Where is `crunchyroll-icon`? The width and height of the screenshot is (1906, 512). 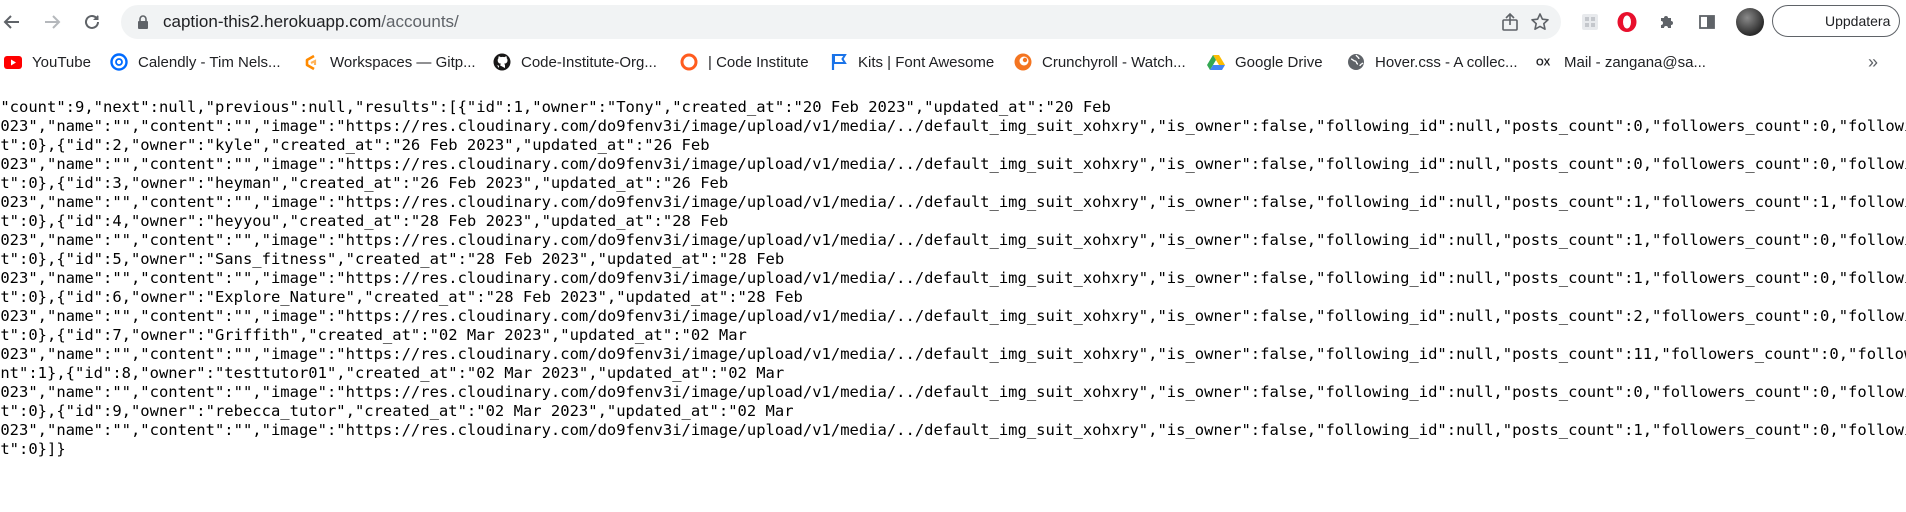
crunchyroll-icon is located at coordinates (1023, 62).